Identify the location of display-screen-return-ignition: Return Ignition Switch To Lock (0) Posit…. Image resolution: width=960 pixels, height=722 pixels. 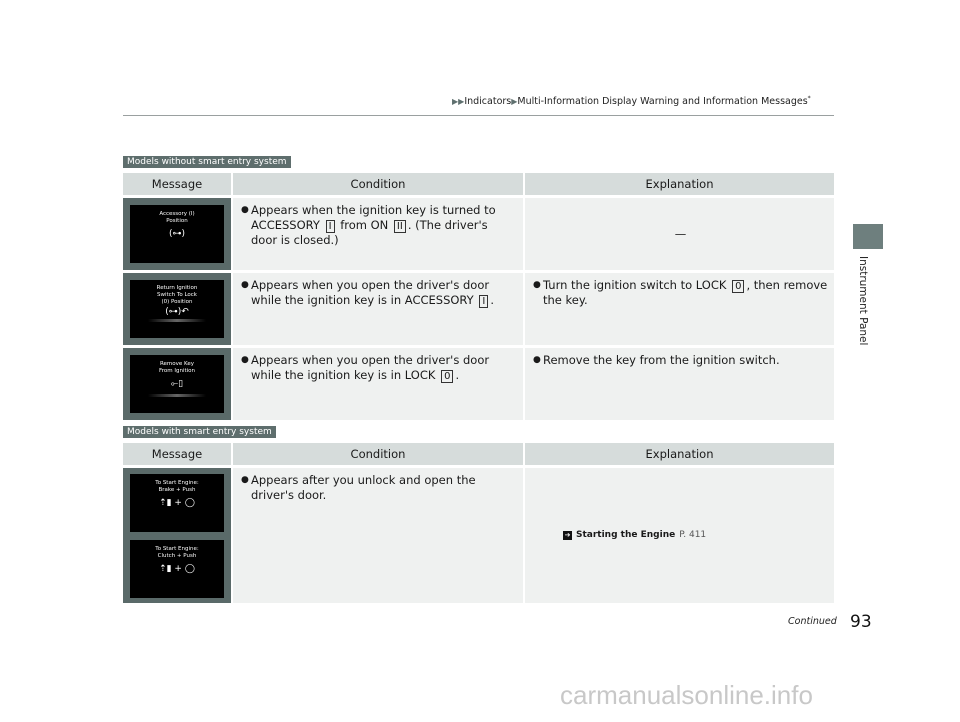
(177, 309).